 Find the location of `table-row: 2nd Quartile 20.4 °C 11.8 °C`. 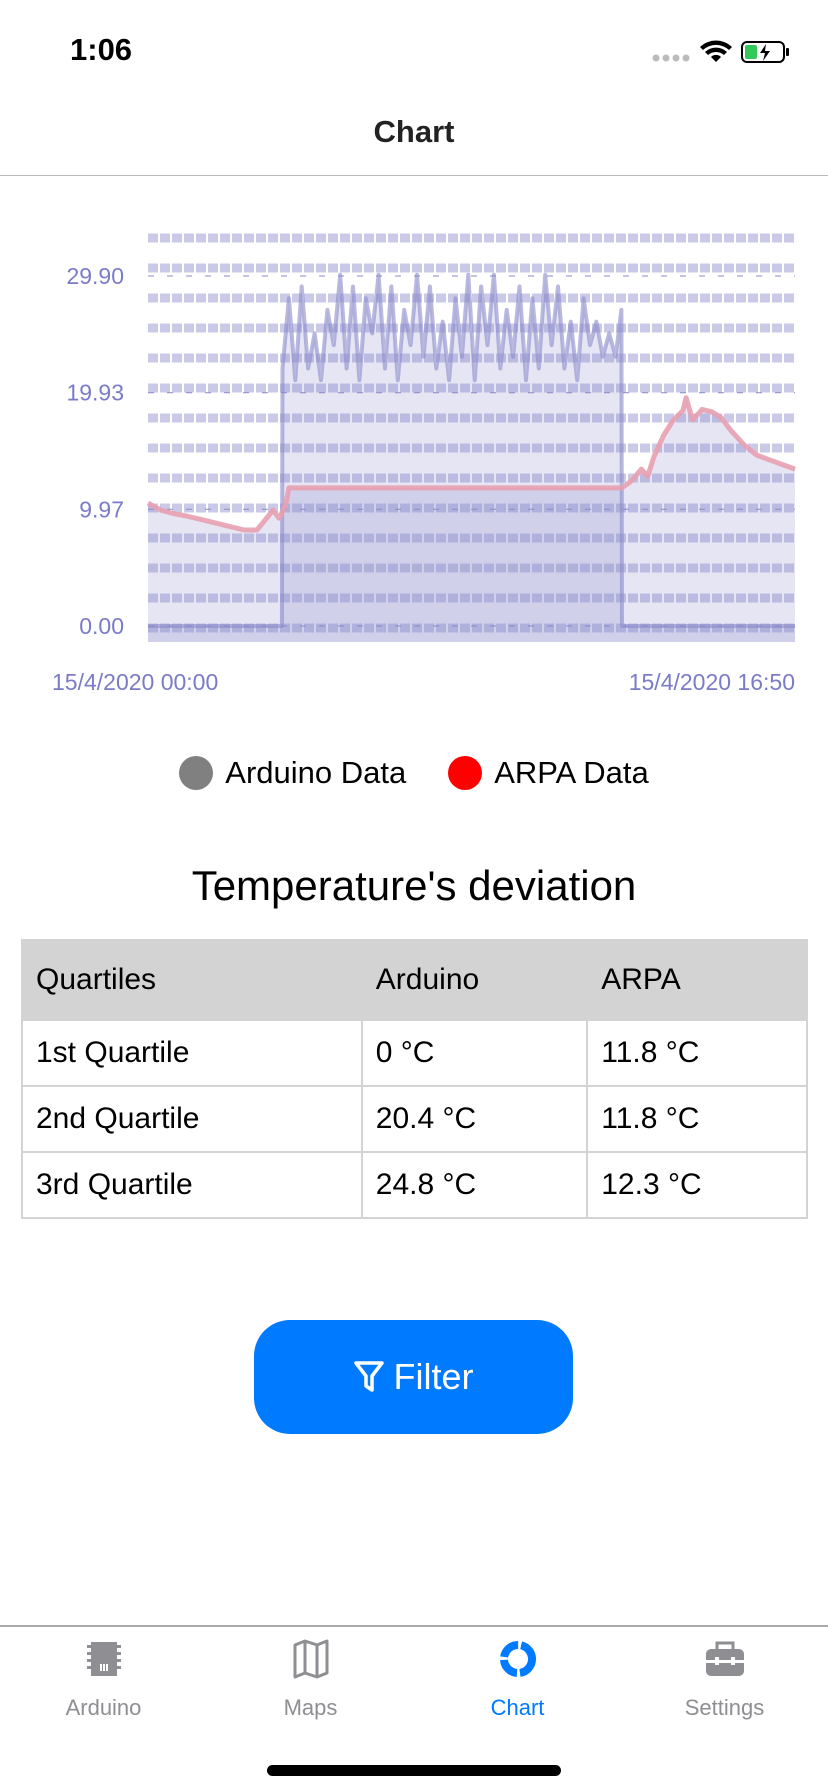

table-row: 2nd Quartile 20.4 °C 11.8 °C is located at coordinates (414, 1119).